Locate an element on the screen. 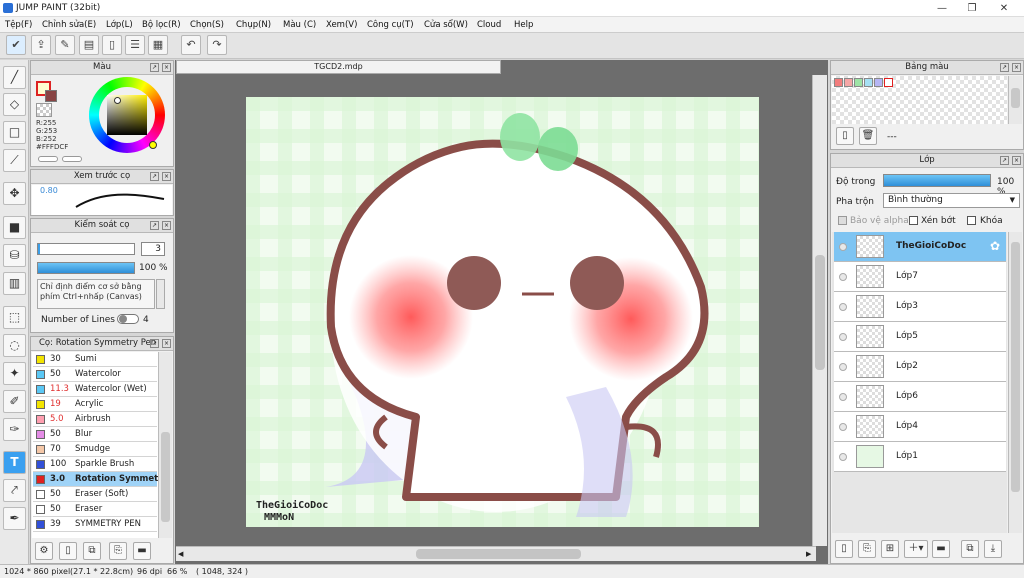 The image size is (1024, 578). hint-scrollbar is located at coordinates (160, 294).